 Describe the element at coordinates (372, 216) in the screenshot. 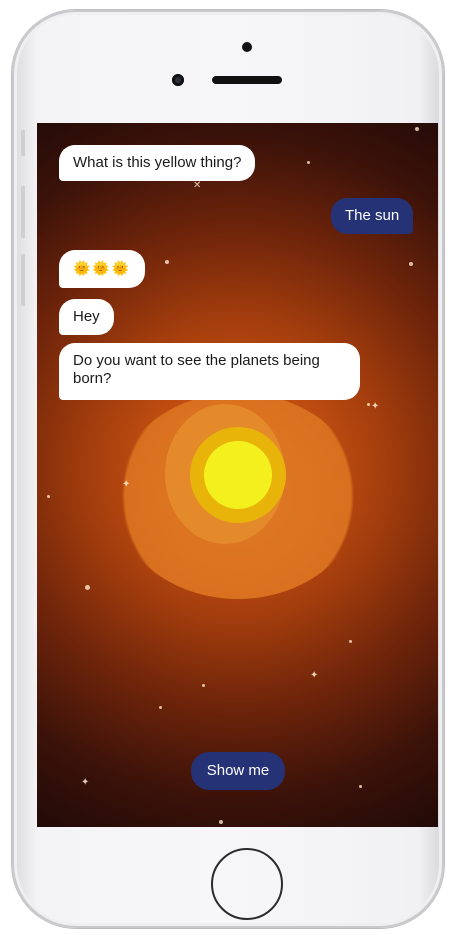

I see `user-message: The sun` at that location.